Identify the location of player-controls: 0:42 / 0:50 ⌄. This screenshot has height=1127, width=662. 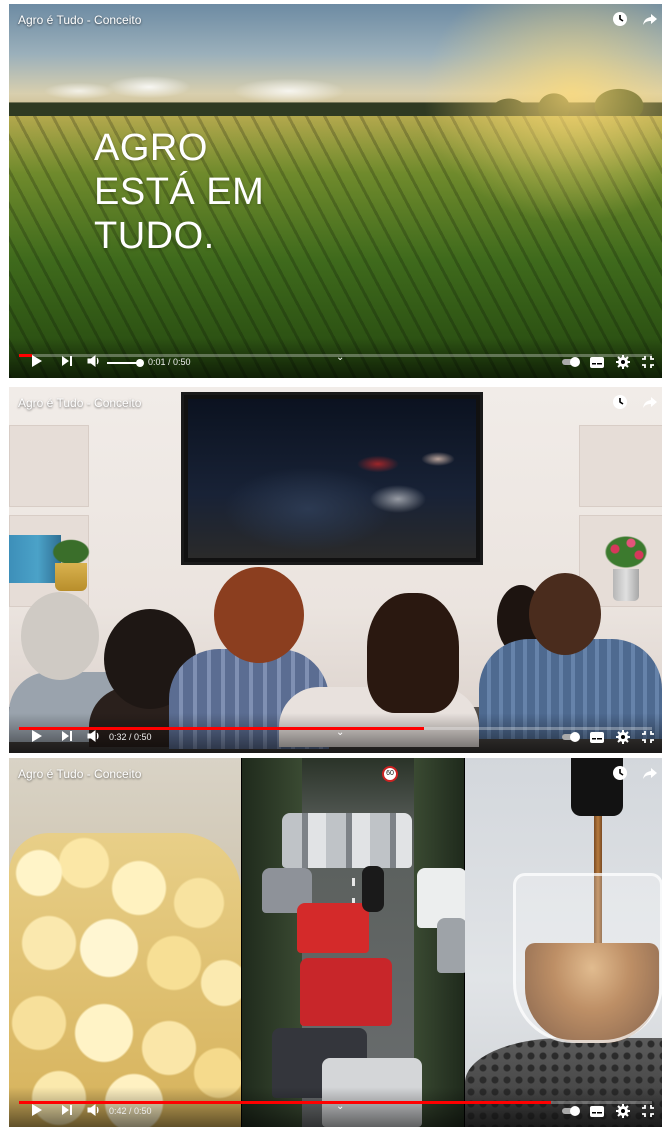
(335, 1112).